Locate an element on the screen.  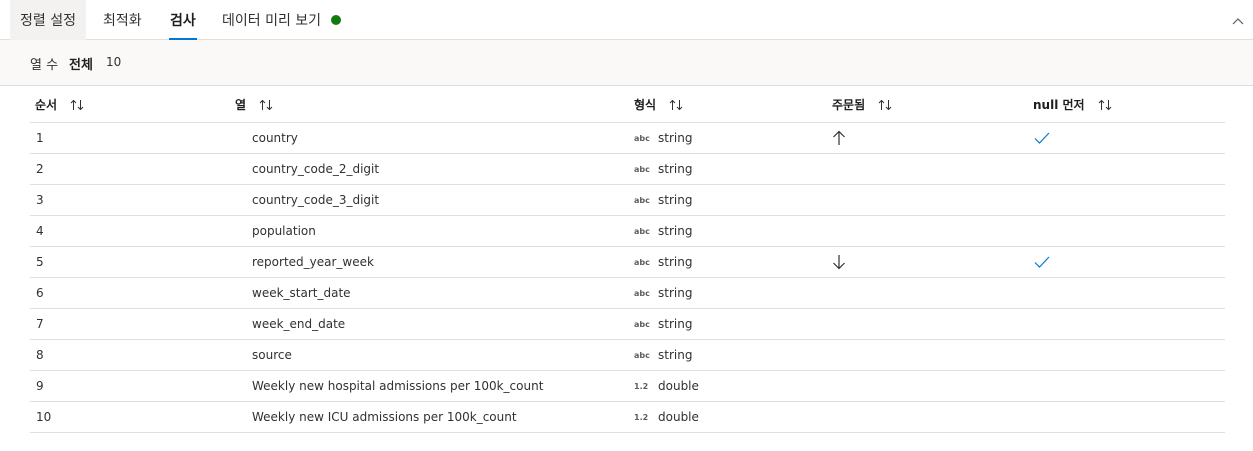
cell-order: 6 is located at coordinates (40, 293).